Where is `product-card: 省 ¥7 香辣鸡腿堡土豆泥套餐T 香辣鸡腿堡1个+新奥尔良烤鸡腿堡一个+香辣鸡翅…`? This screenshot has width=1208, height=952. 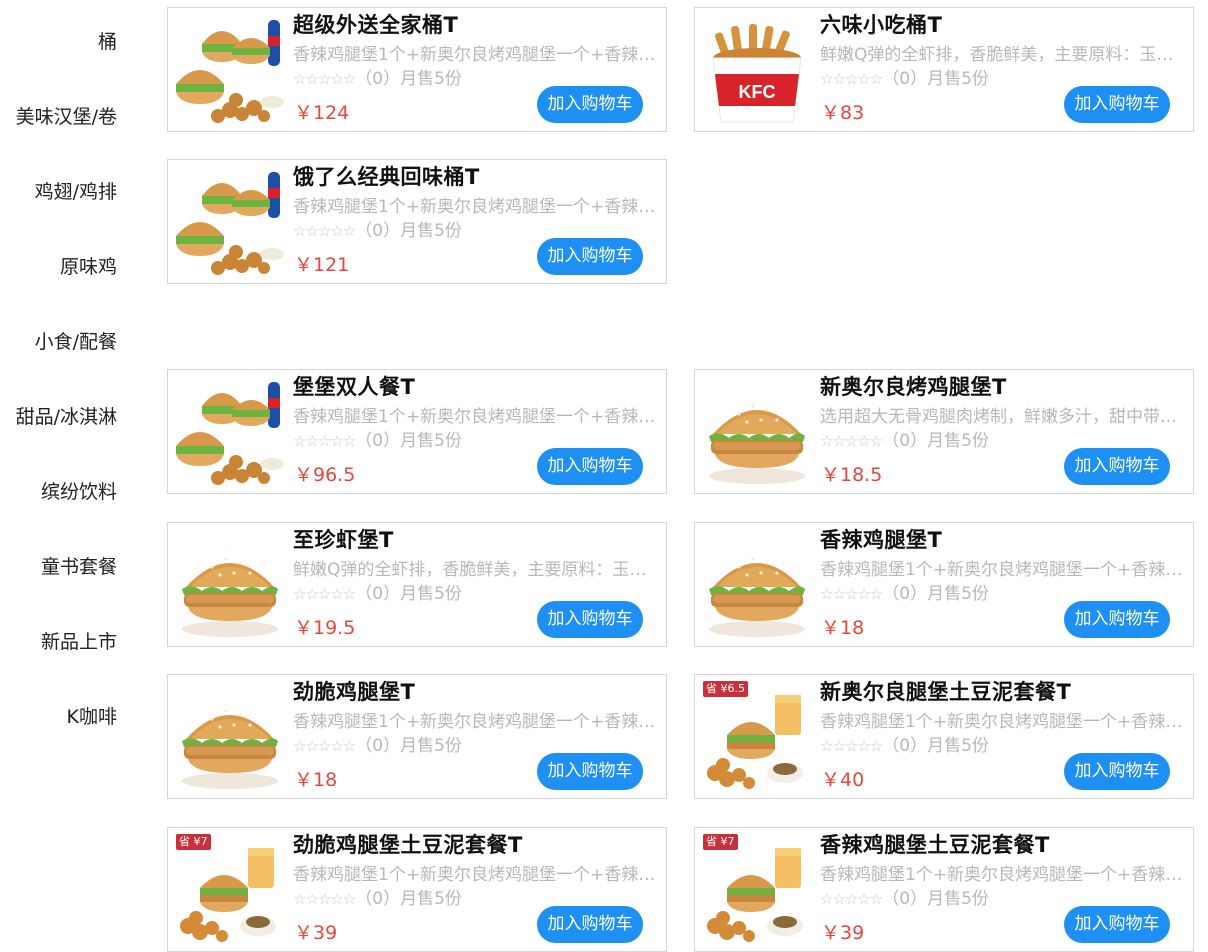 product-card: 省 ¥7 香辣鸡腿堡土豆泥套餐T 香辣鸡腿堡1个+新奥尔良烤鸡腿堡一个+香辣鸡翅… is located at coordinates (944, 889).